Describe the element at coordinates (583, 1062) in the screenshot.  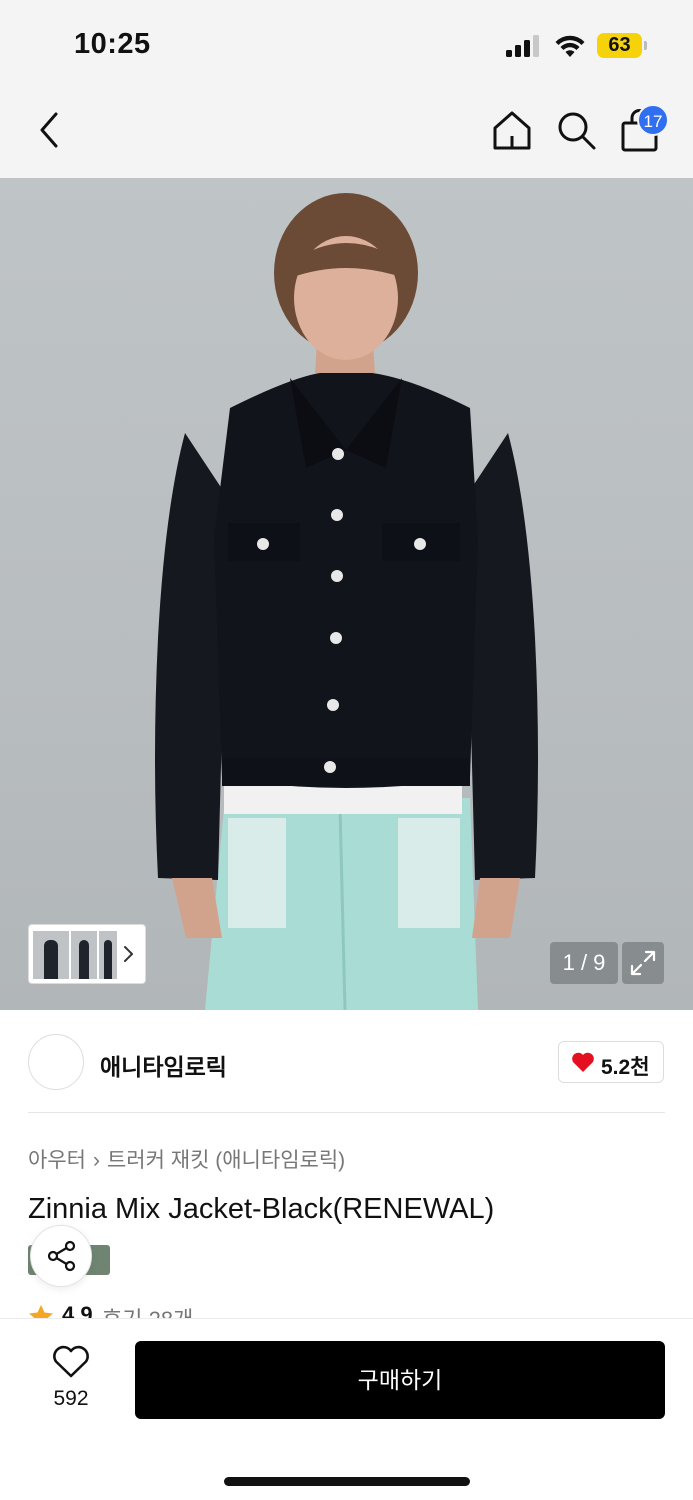
I see `heart-filled-icon` at that location.